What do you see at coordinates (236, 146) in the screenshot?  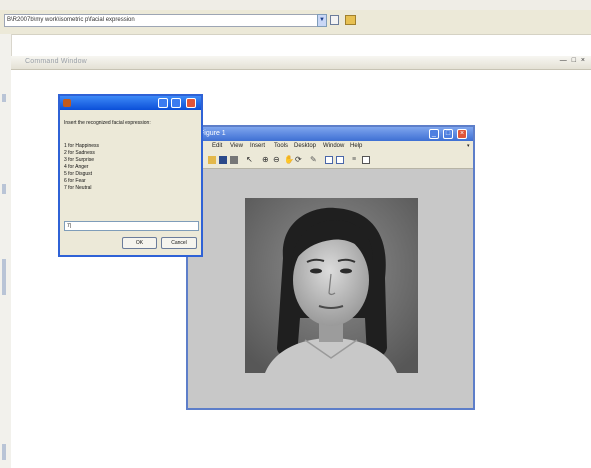 I see `menu-view: View` at bounding box center [236, 146].